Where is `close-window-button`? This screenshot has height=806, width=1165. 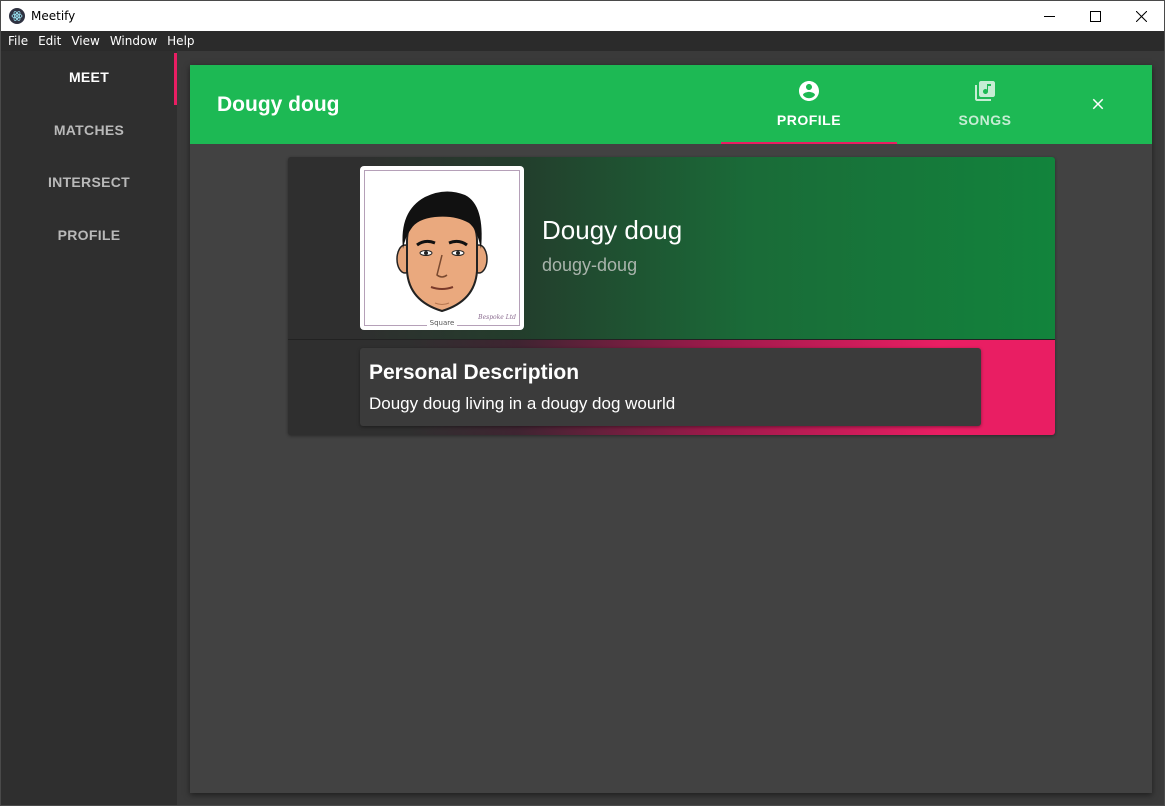
close-window-button is located at coordinates (1141, 16).